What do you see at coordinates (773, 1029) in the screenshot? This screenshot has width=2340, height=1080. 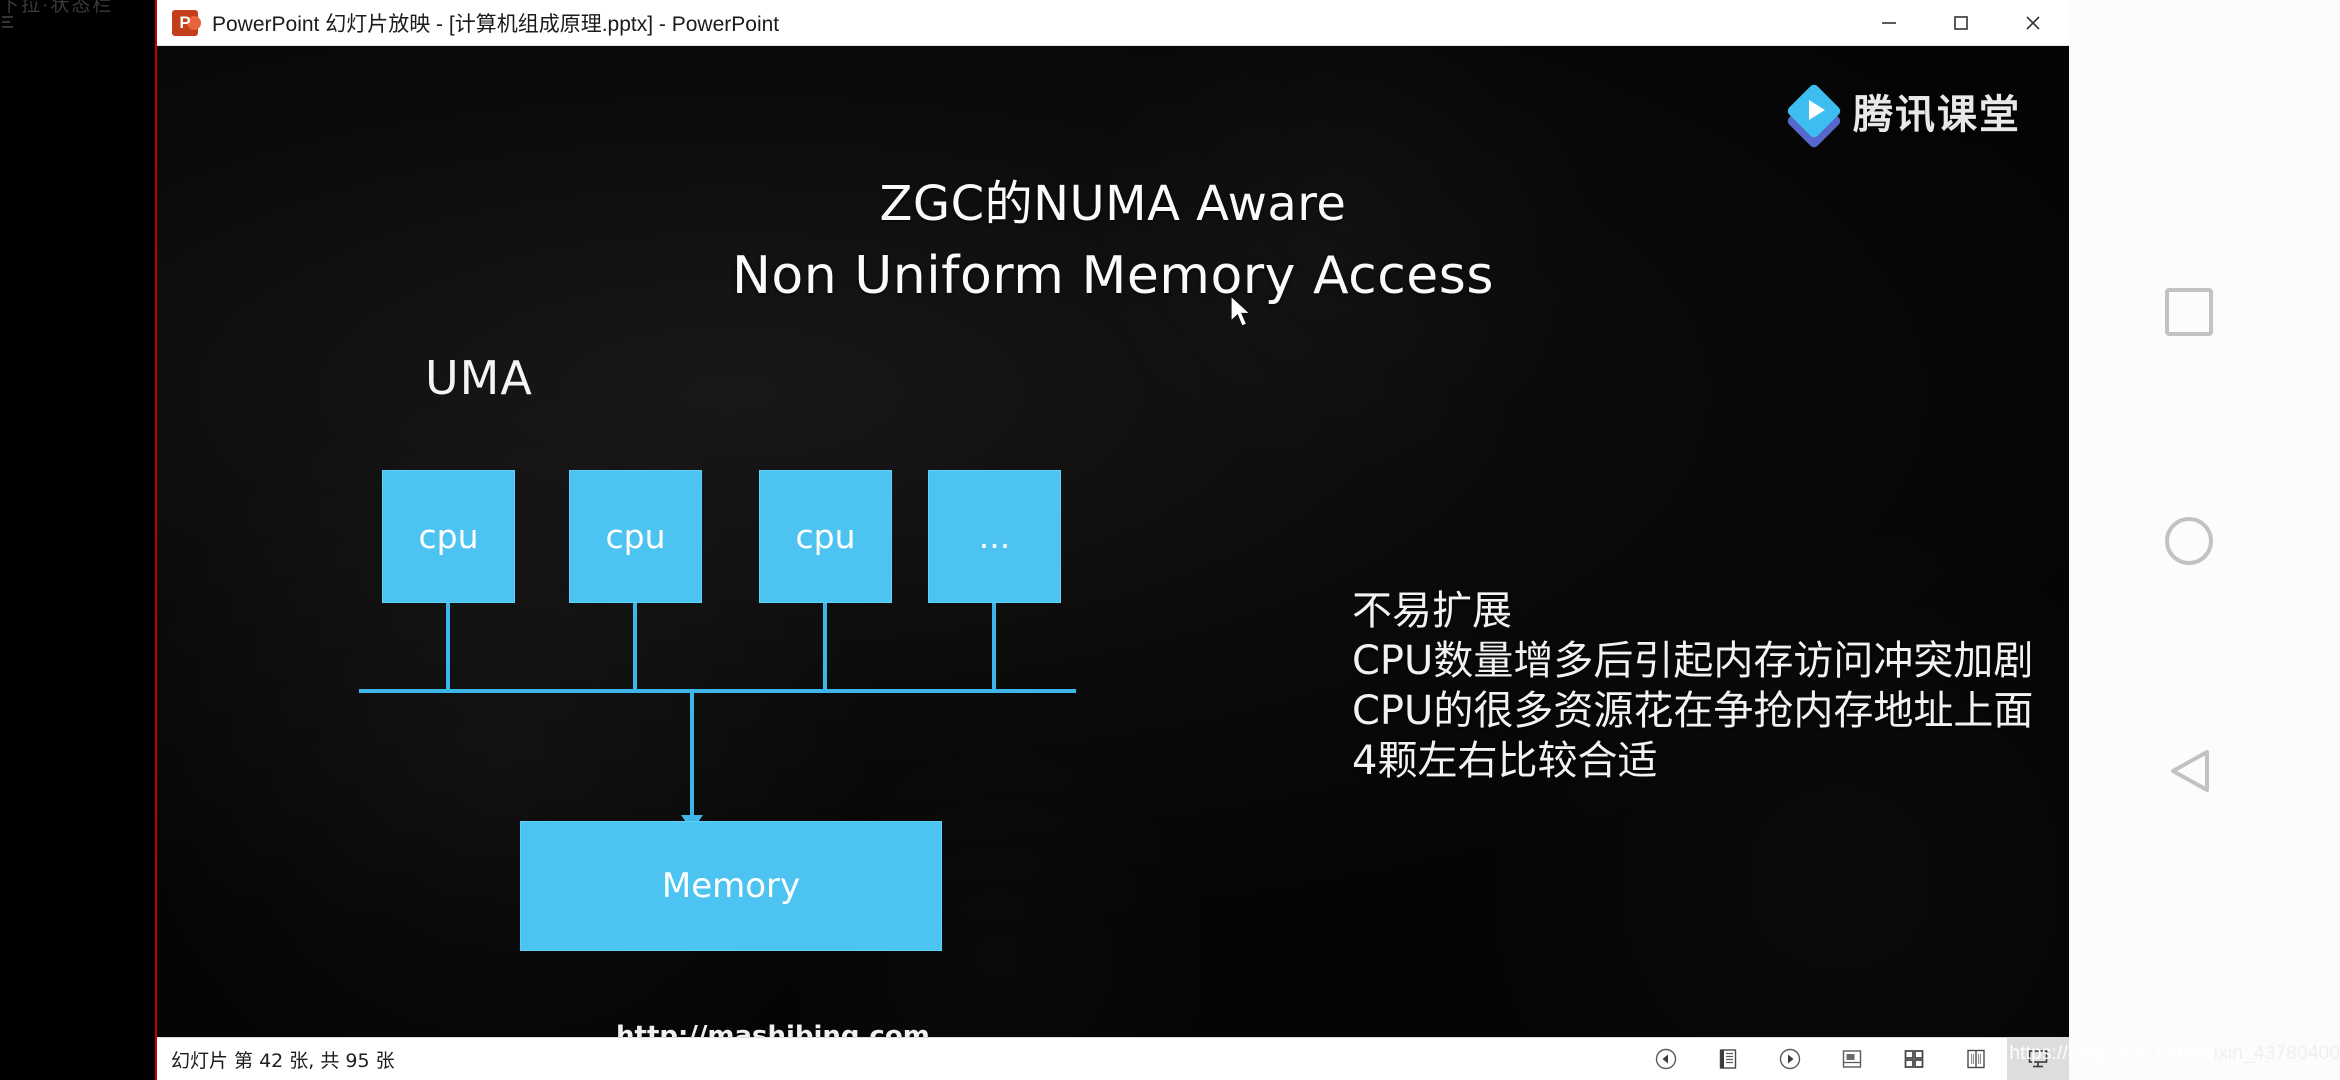 I see `footer-url: http://mashibing.com` at bounding box center [773, 1029].